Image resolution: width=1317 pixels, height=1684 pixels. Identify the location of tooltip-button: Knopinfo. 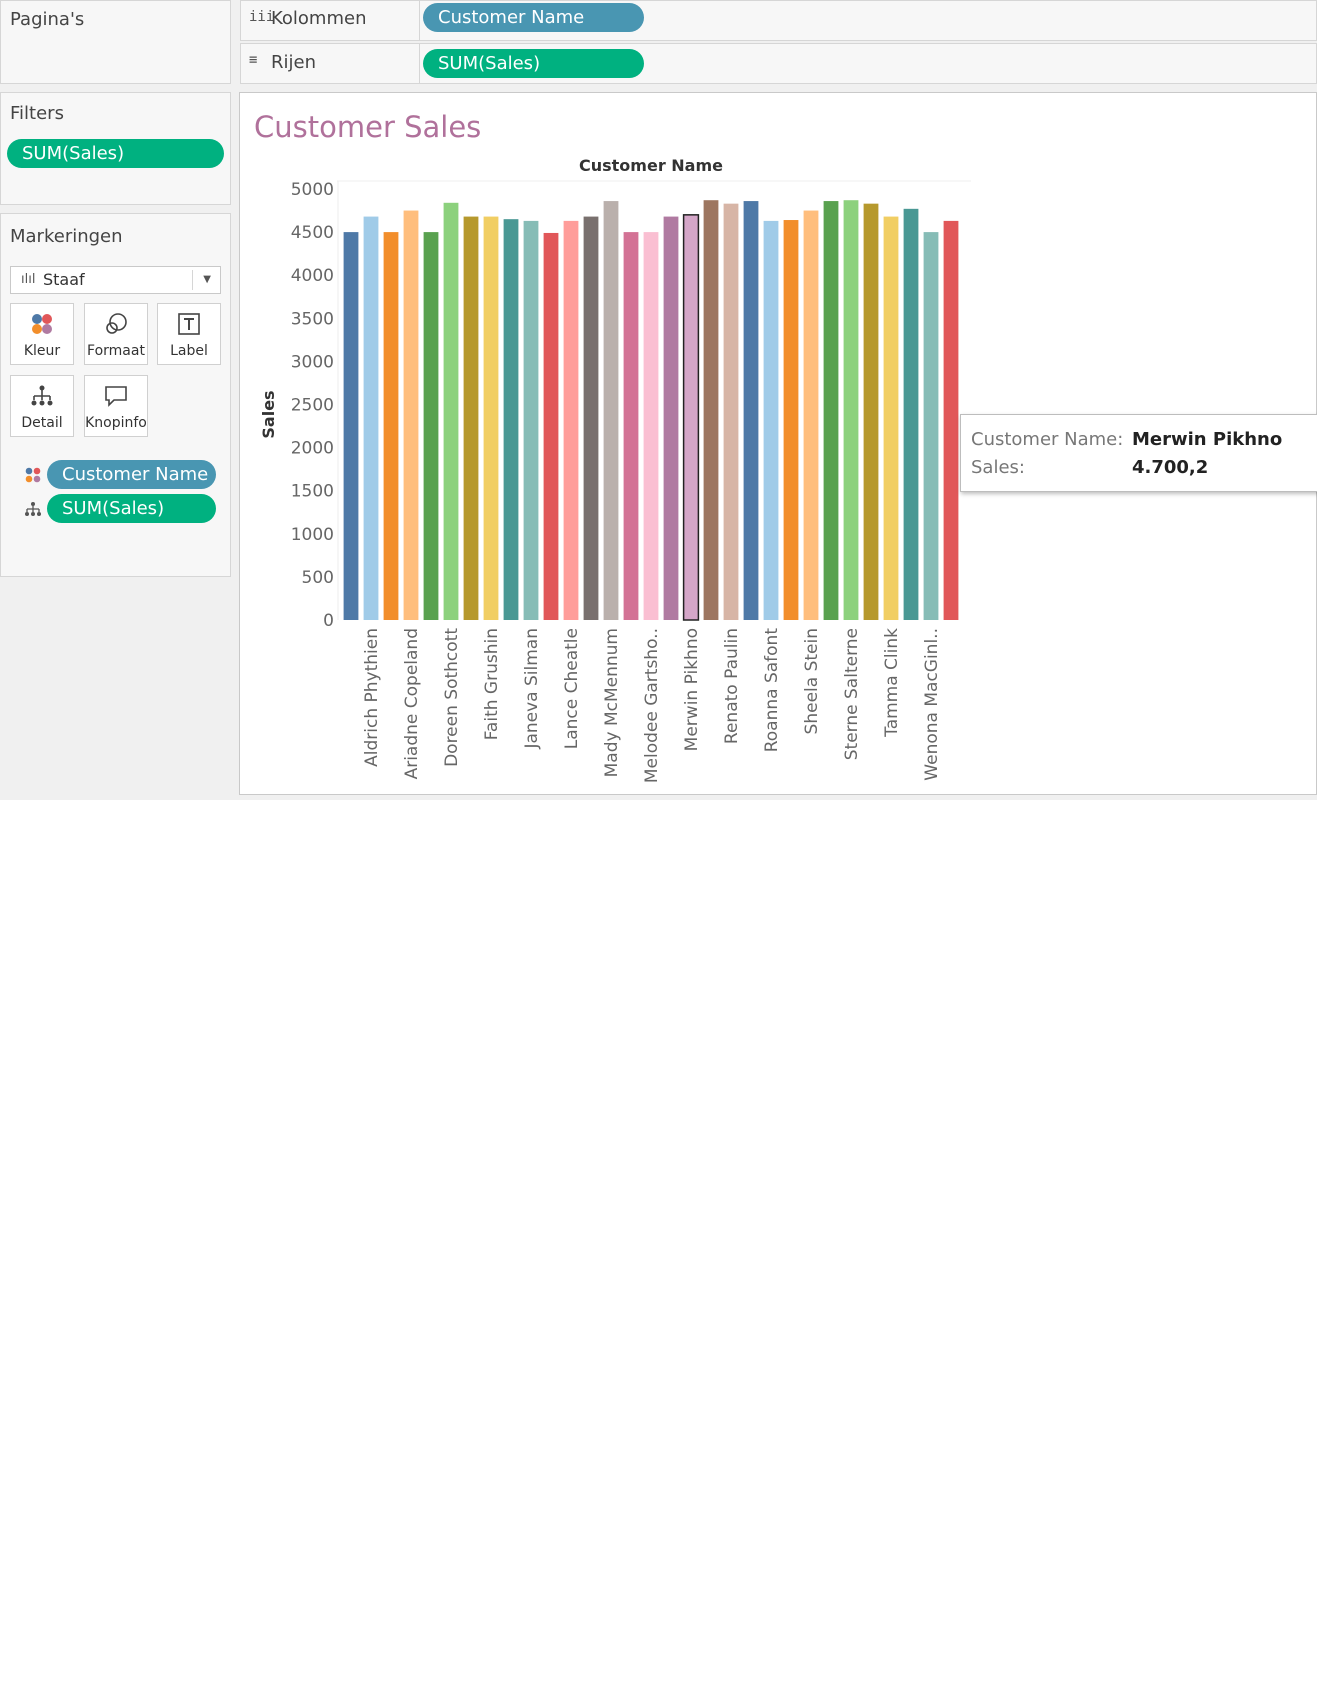
(116, 406).